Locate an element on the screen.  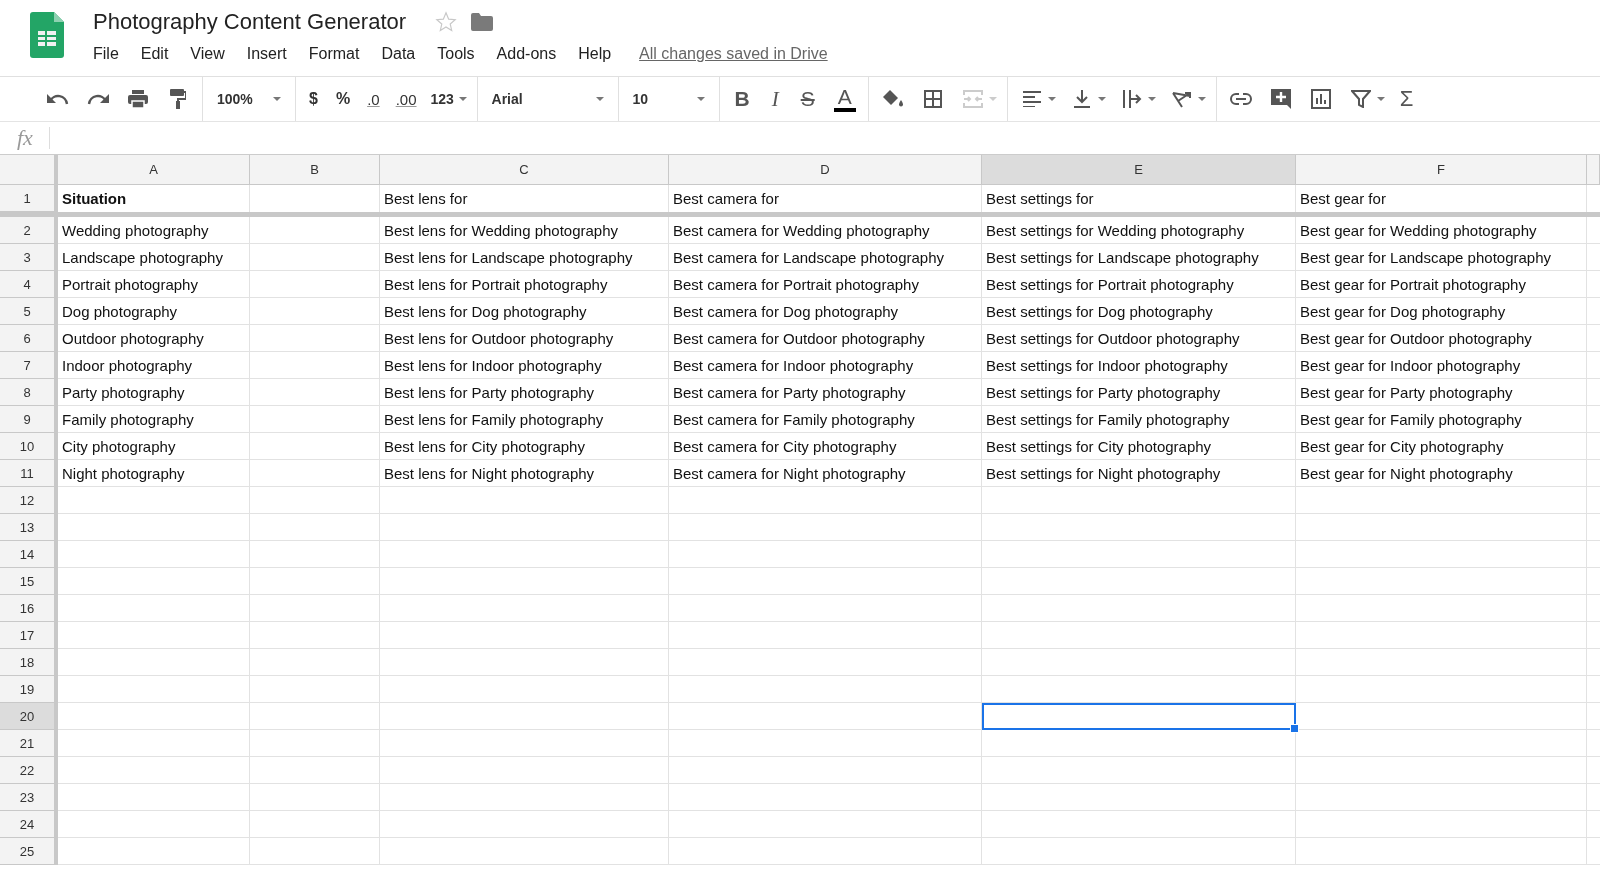
row-header: 21 is located at coordinates (29, 743).